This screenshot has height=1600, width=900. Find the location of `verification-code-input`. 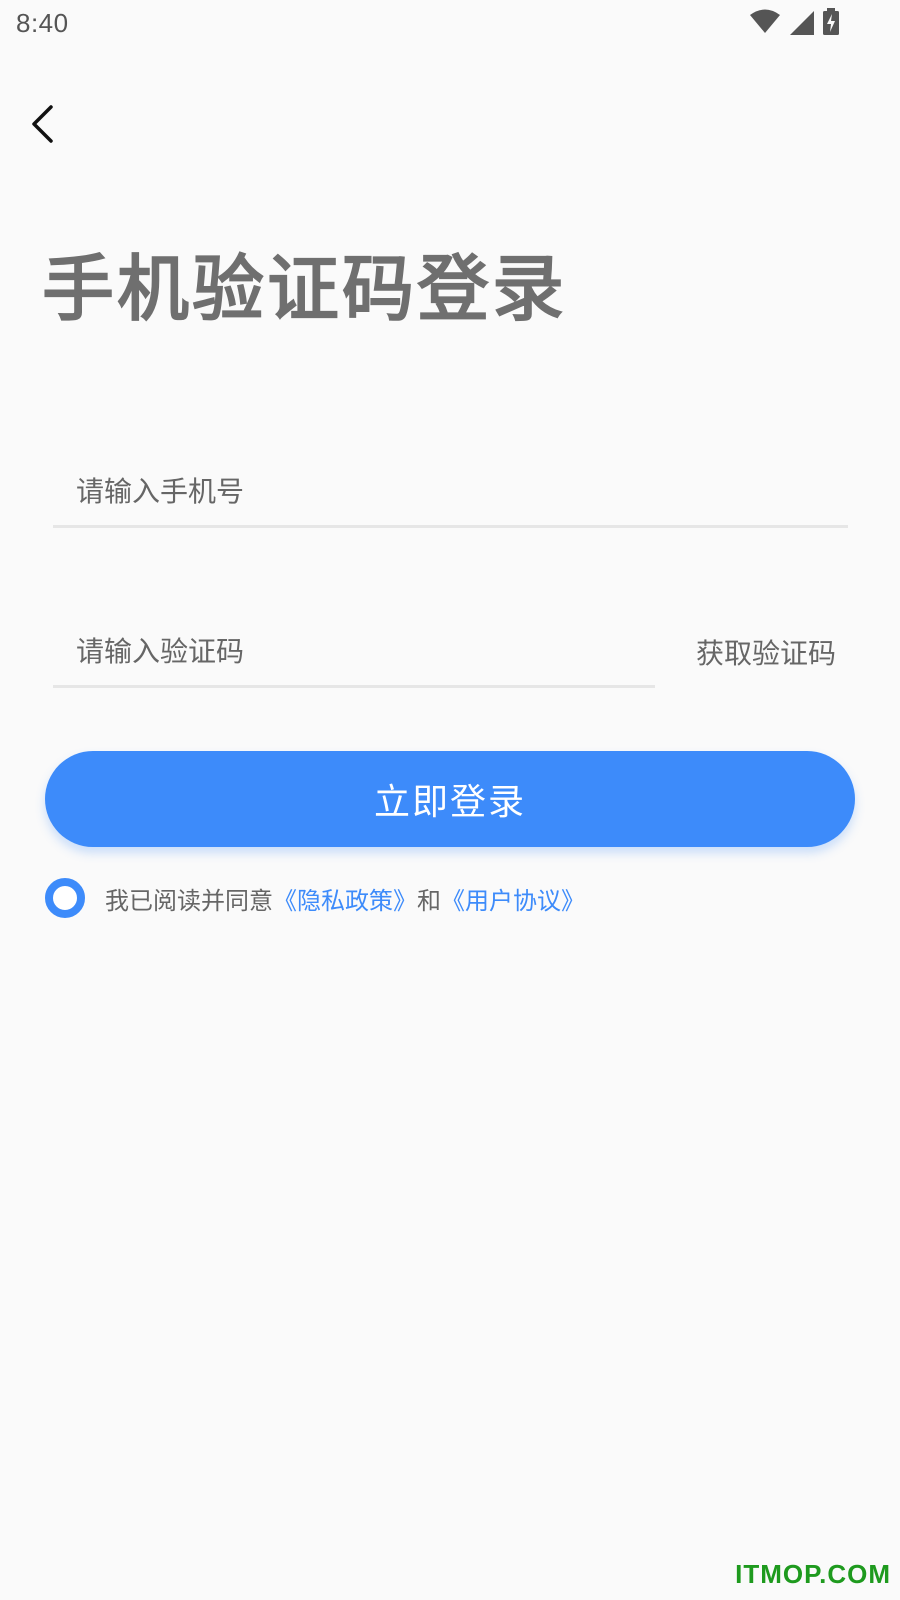

verification-code-input is located at coordinates (354, 651).